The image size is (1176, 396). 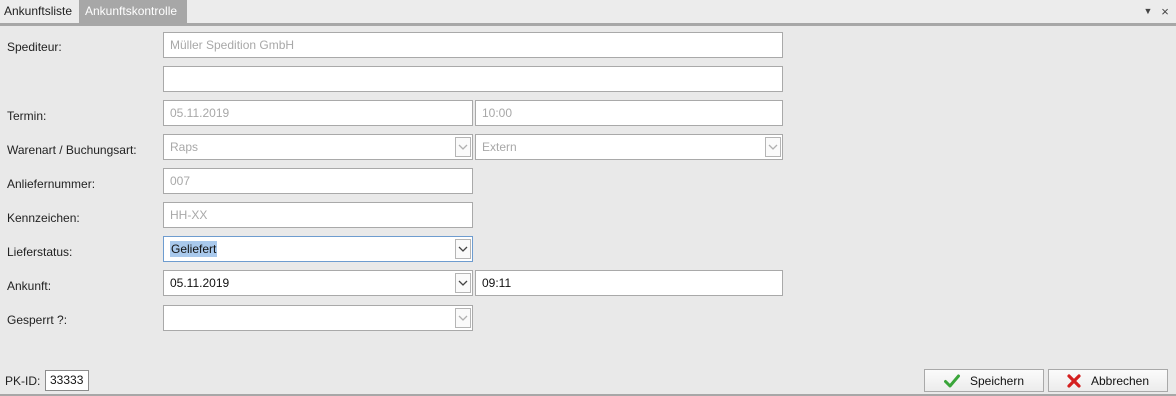 I want to click on close-icon: ×, so click(x=1165, y=11).